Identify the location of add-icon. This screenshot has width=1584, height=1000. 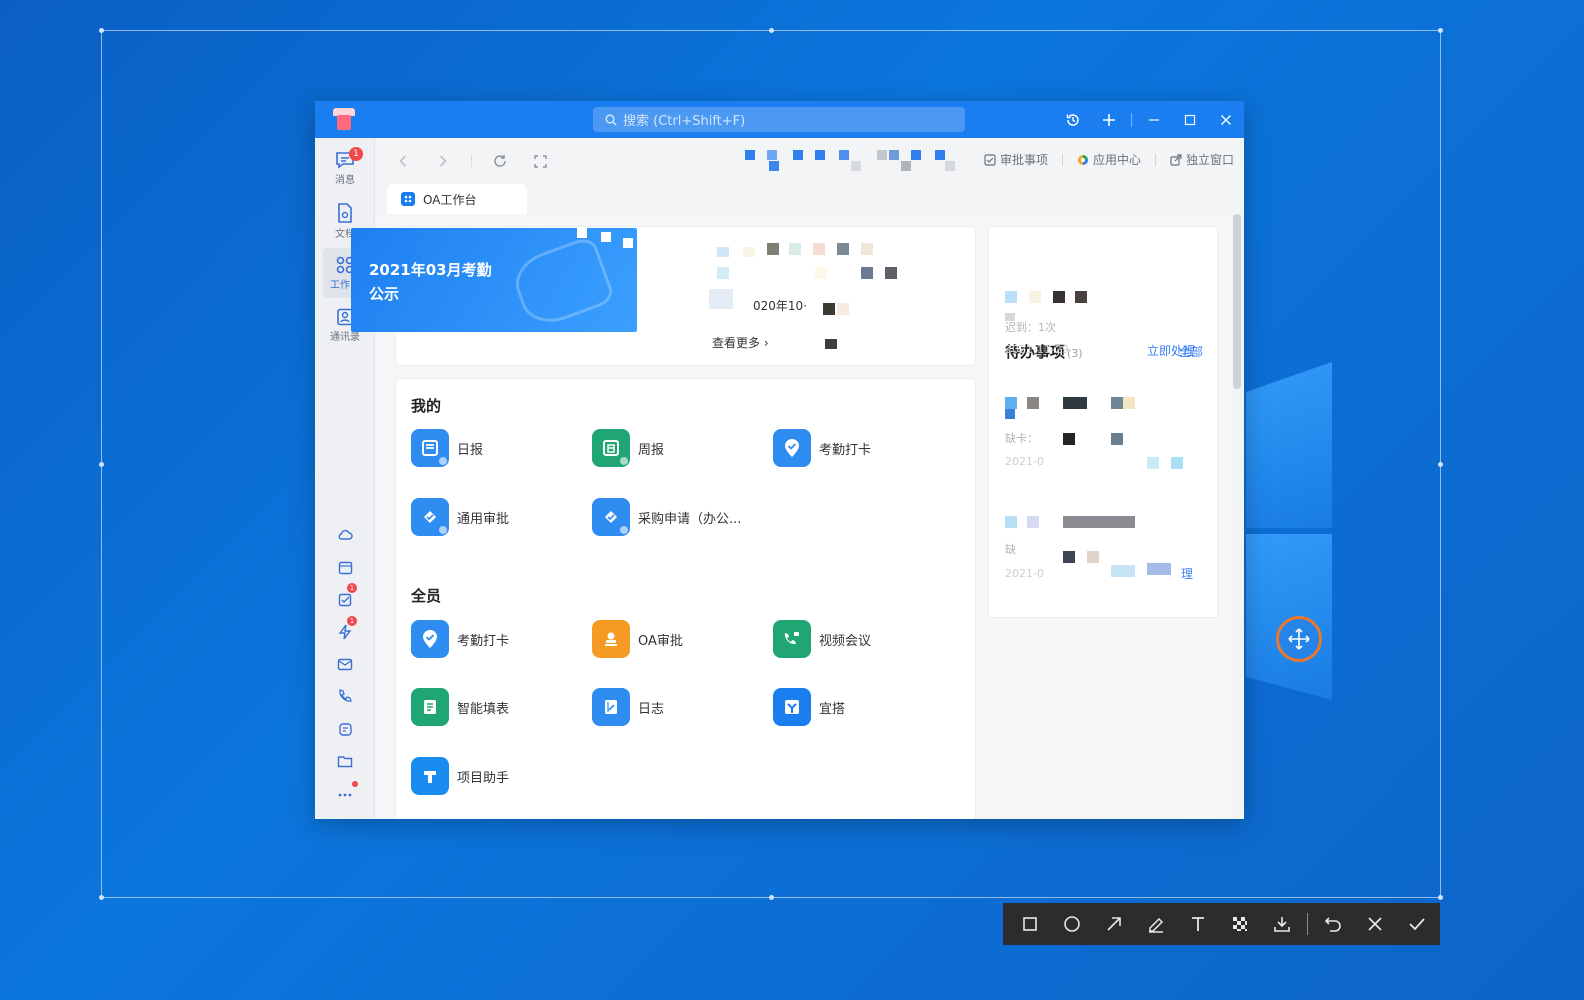
(1109, 119).